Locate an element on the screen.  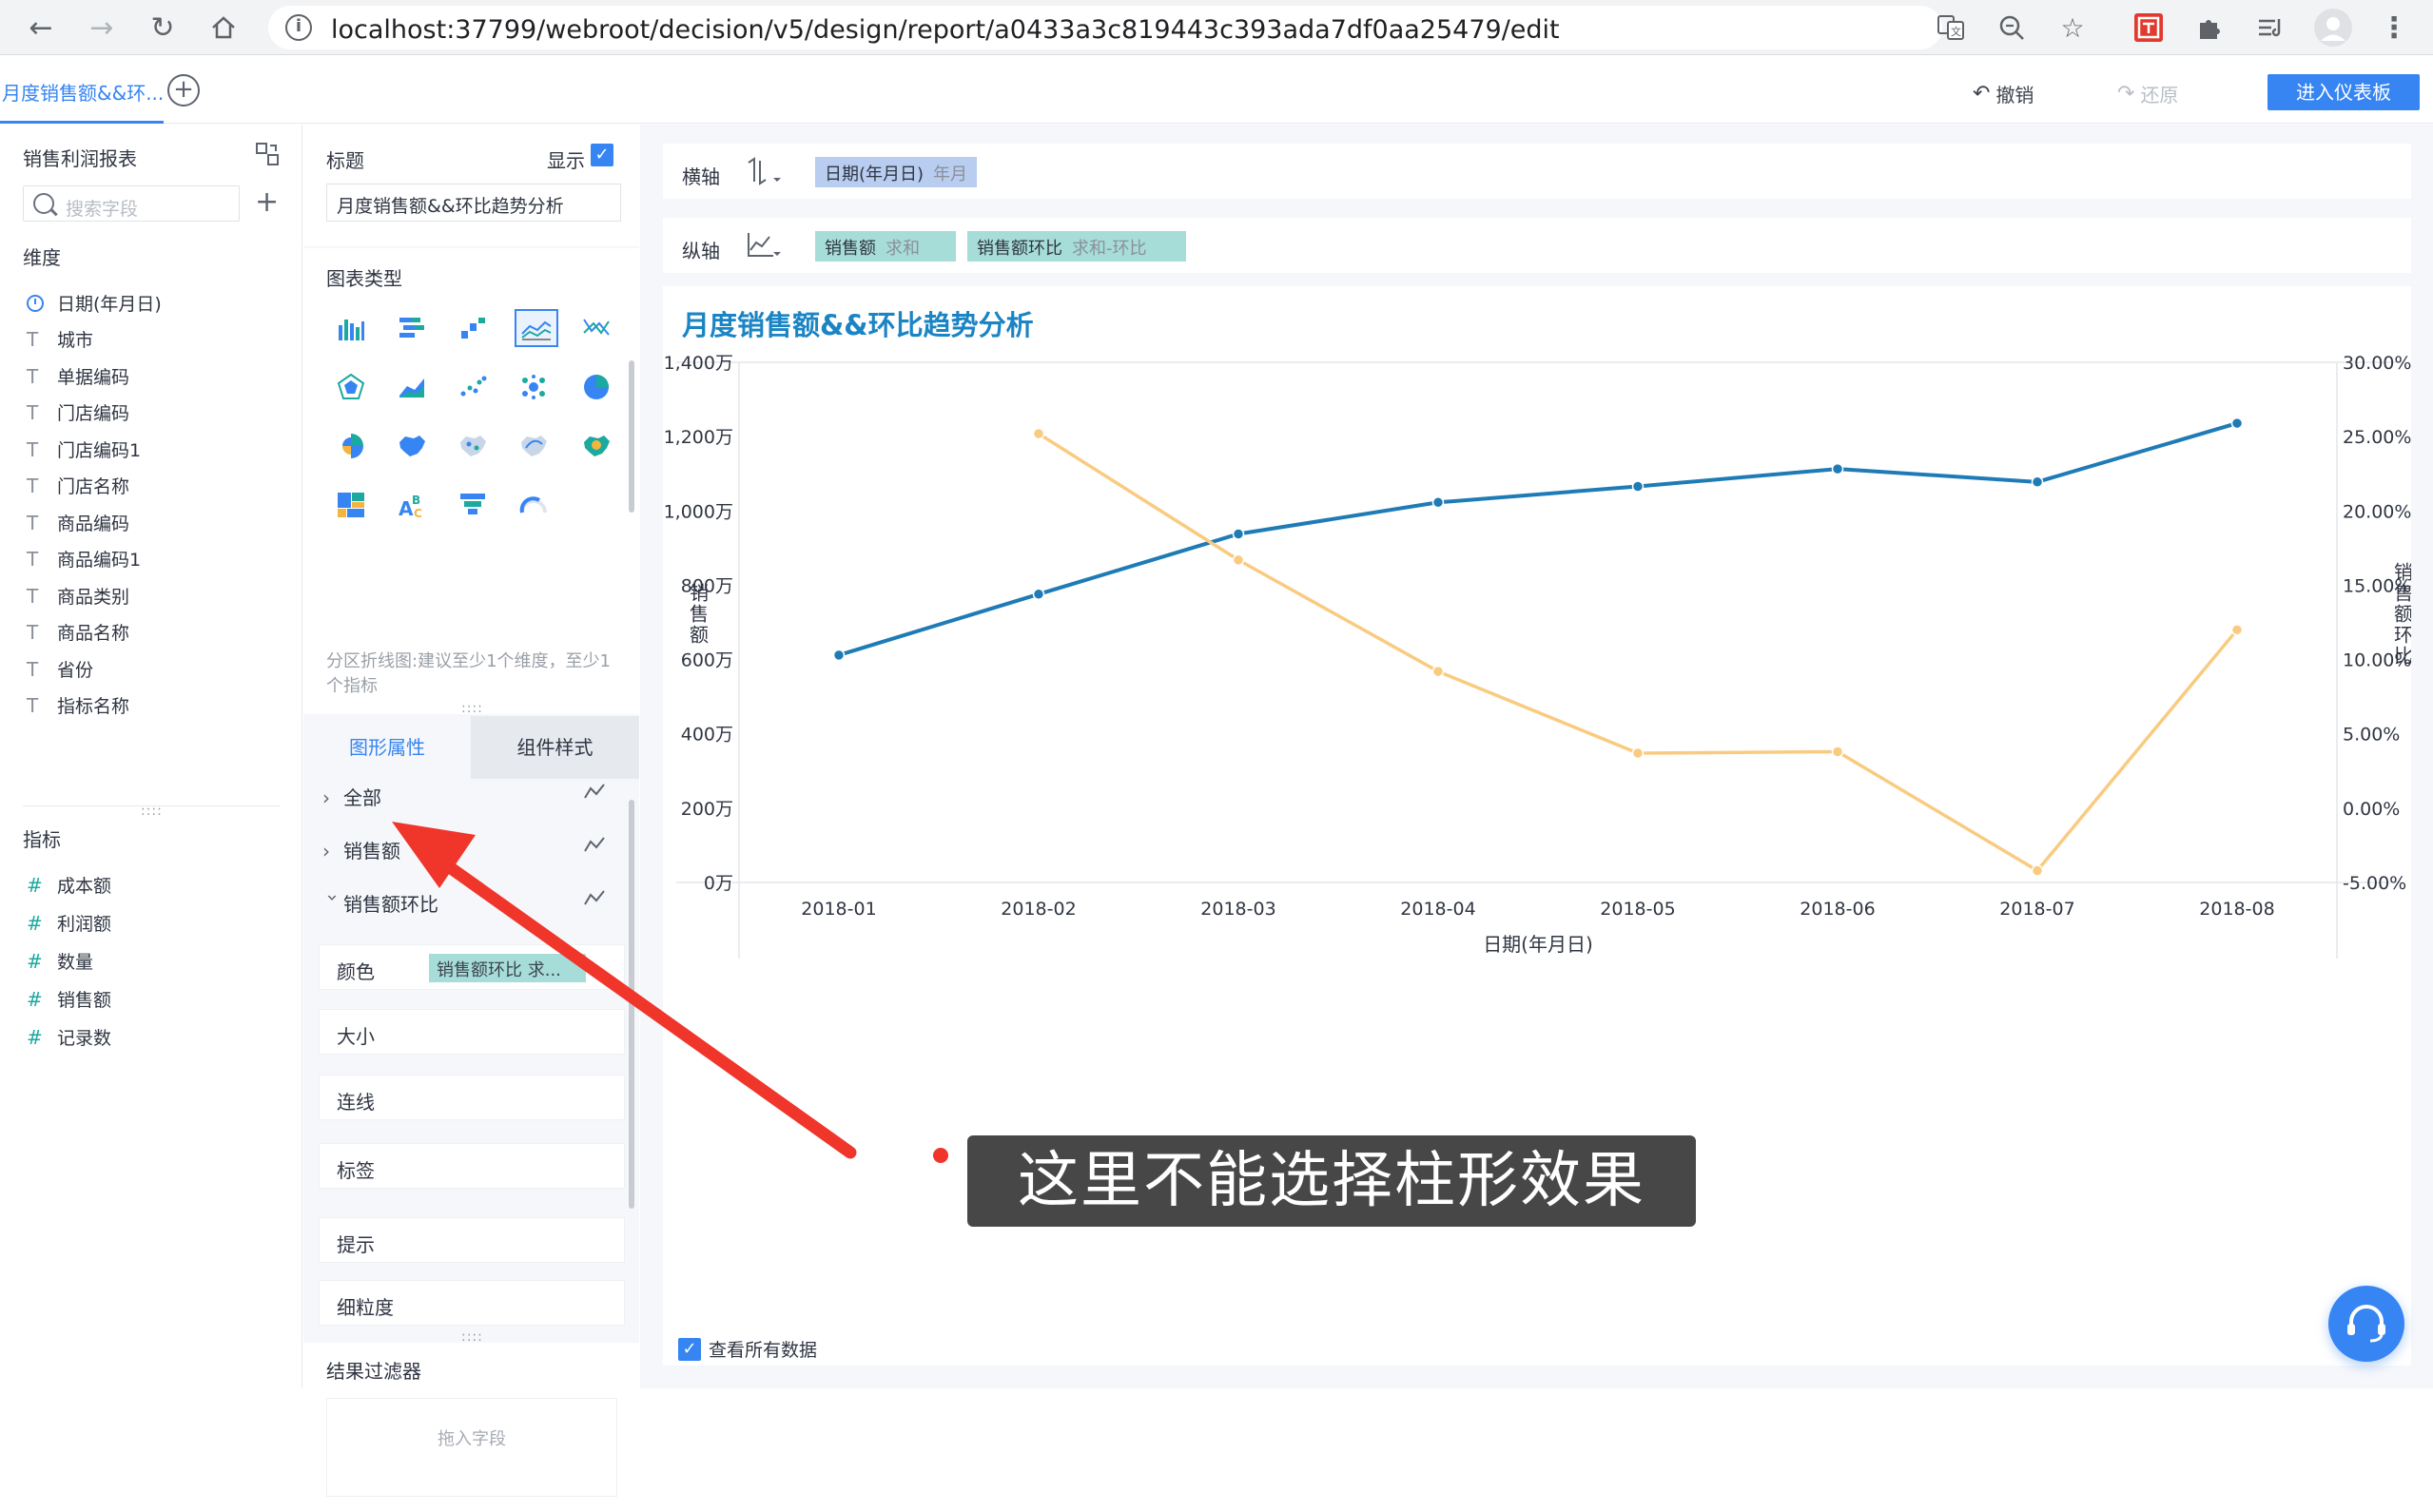
dimension-field: T 门店编码1 is located at coordinates (84, 449).